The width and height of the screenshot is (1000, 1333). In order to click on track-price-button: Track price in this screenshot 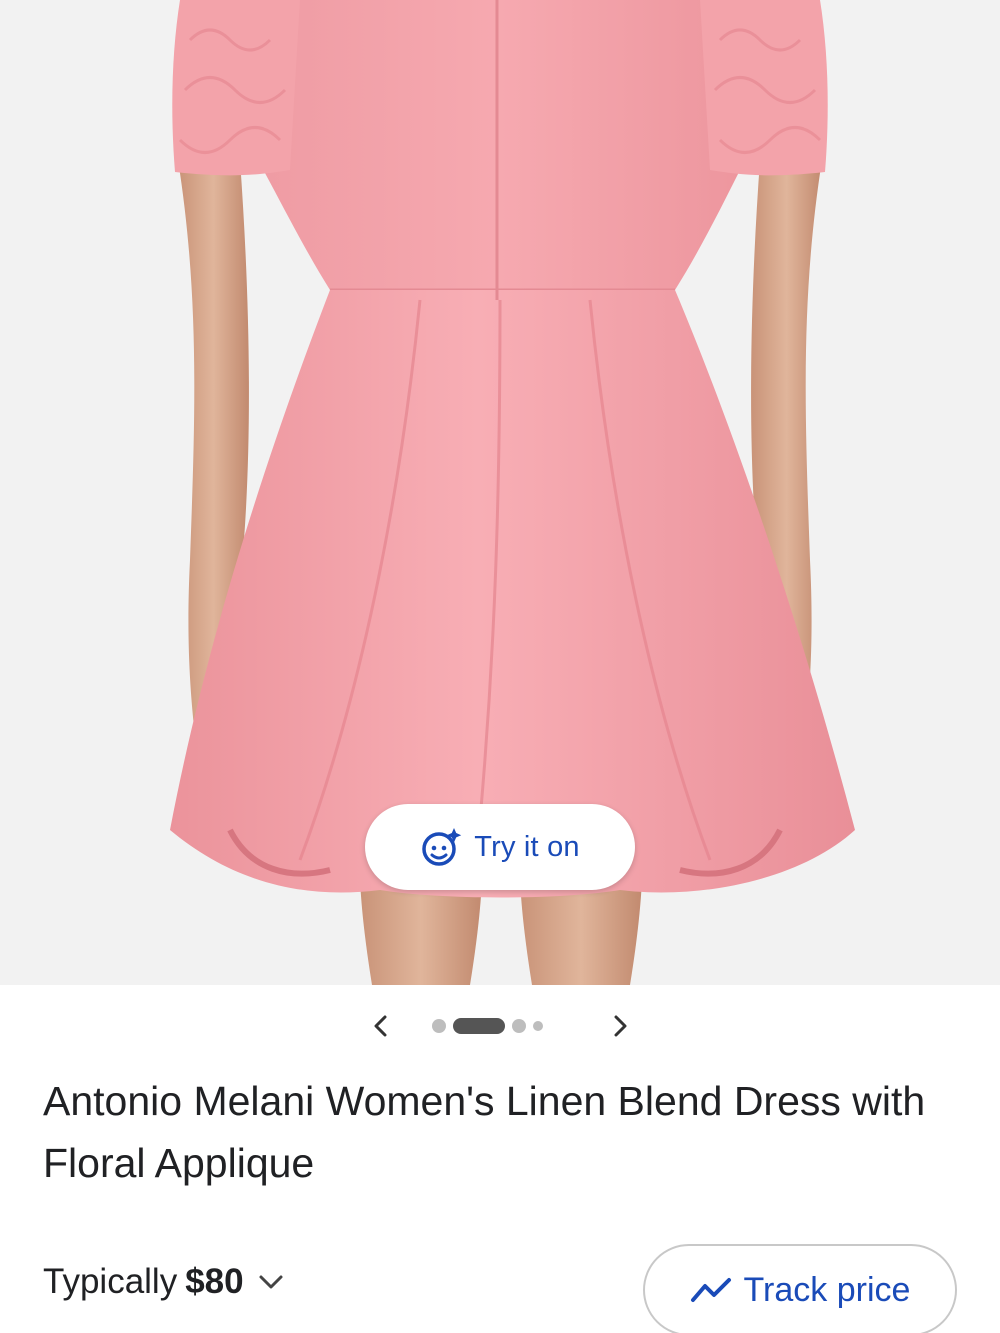, I will do `click(800, 1288)`.